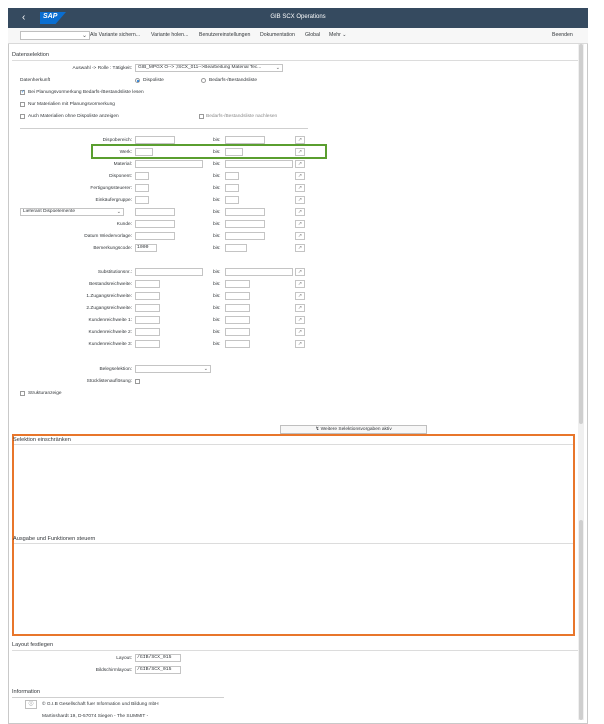 The image size is (604, 724). What do you see at coordinates (146, 248) in the screenshot?
I see `bemerkungscode-from-input: 1000` at bounding box center [146, 248].